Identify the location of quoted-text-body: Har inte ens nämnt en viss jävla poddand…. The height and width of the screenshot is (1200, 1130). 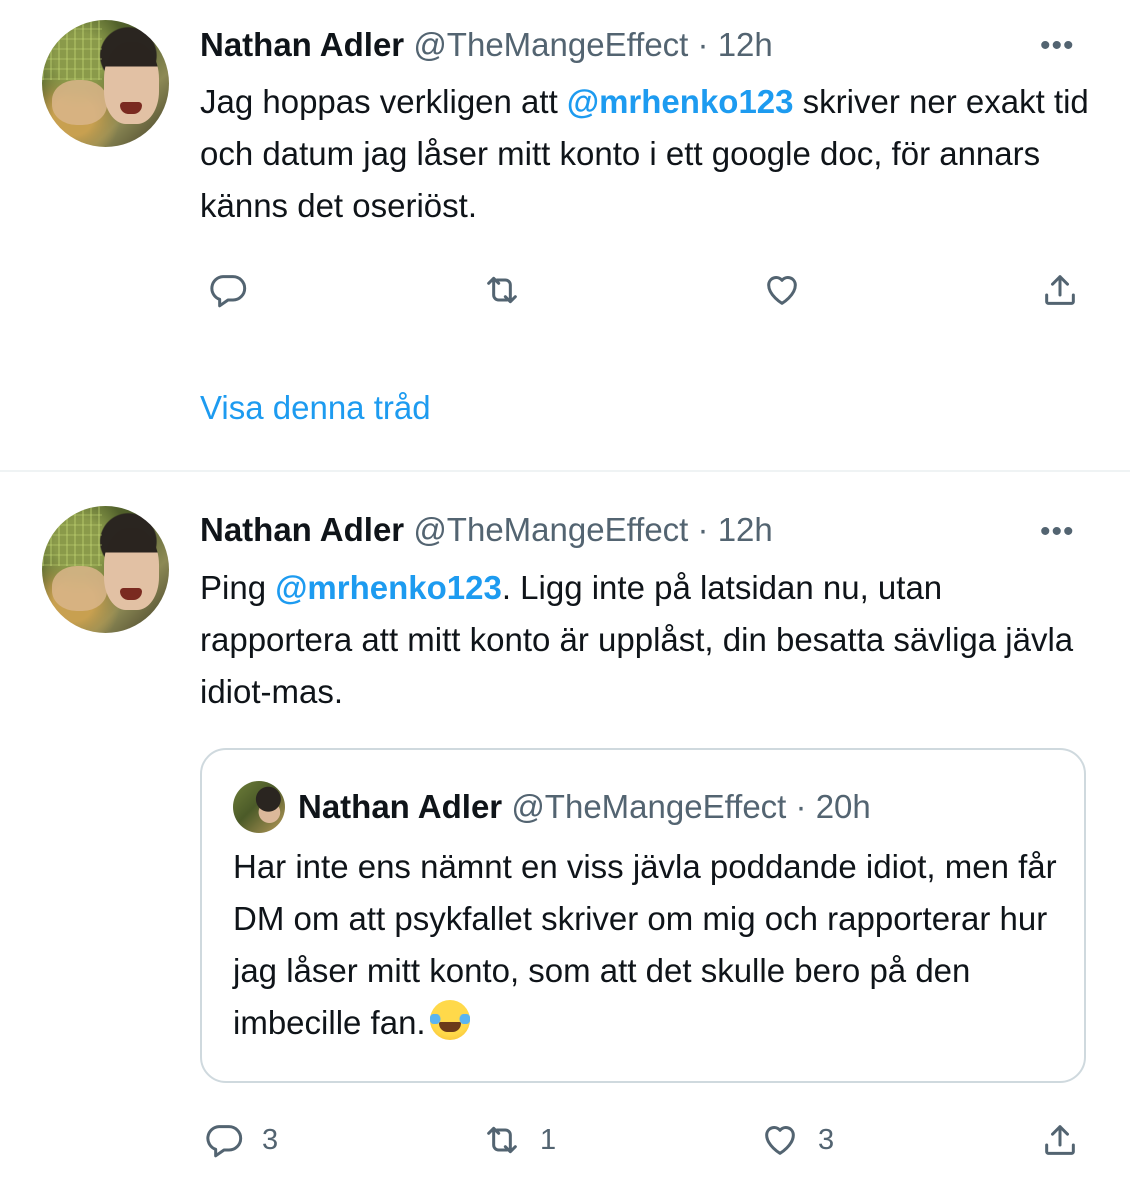
(645, 944).